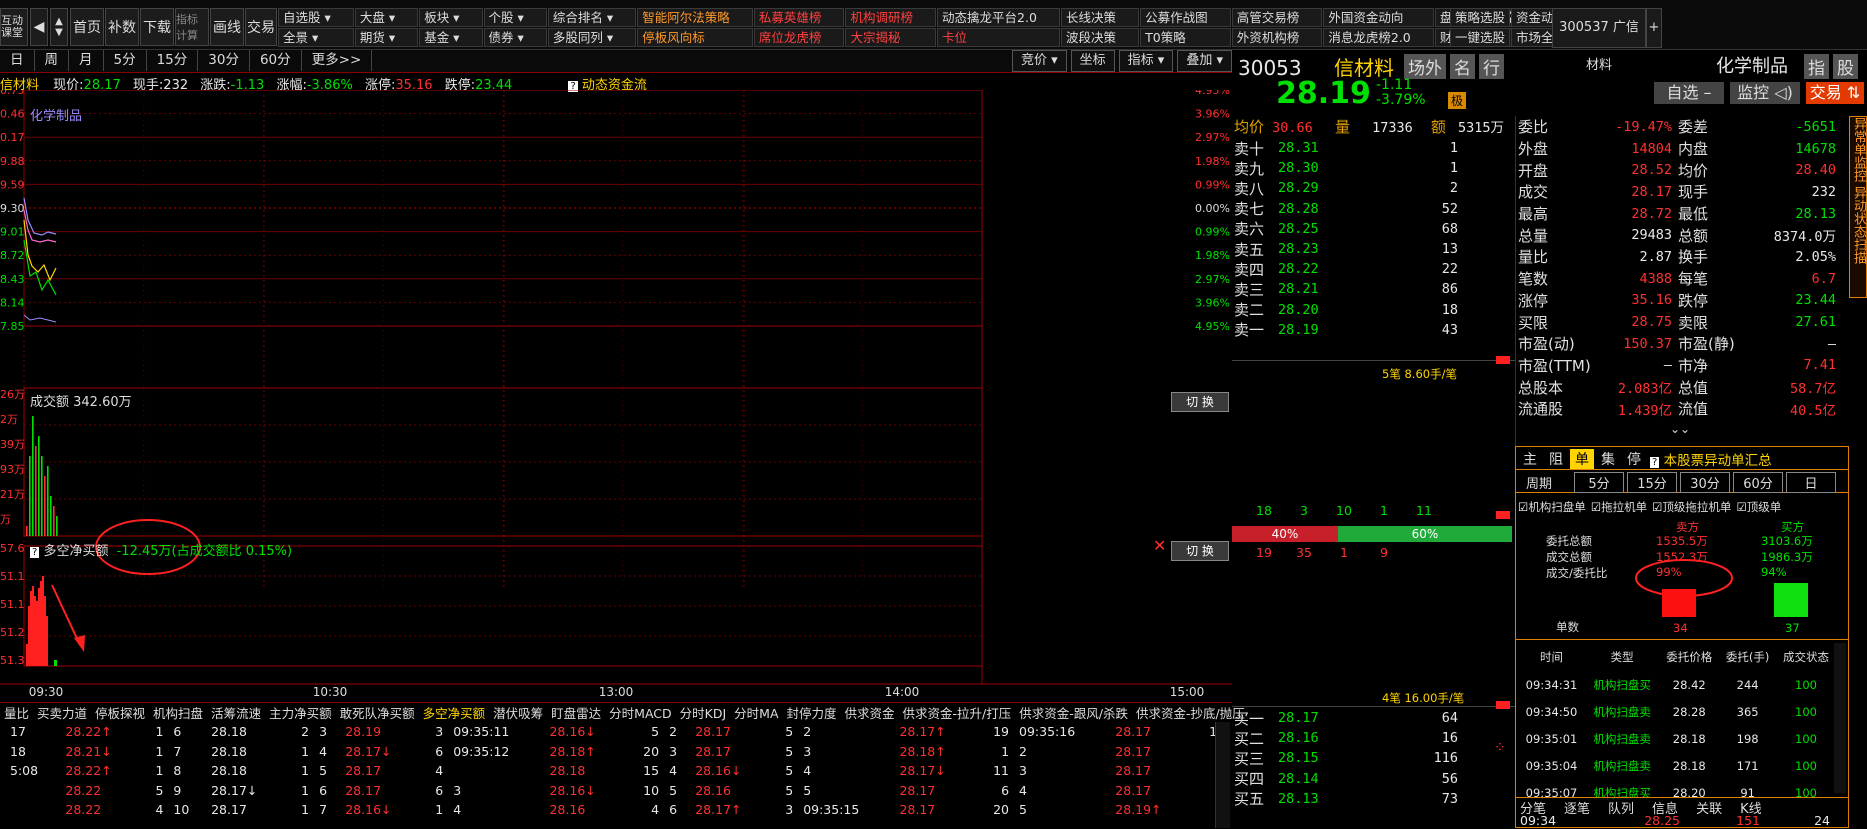  Describe the element at coordinates (1599, 482) in the screenshot. I see `period-option: 5分` at that location.